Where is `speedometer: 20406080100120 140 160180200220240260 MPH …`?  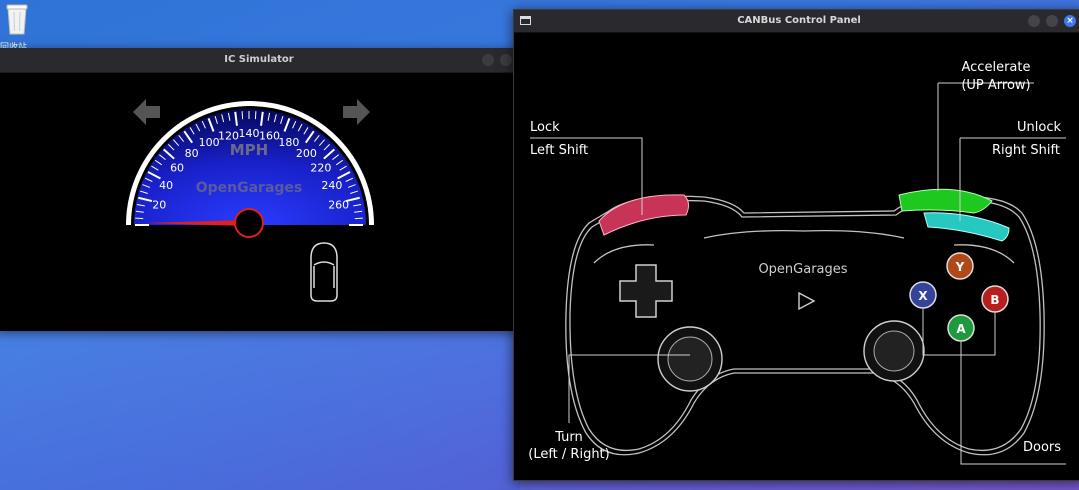 speedometer: 20406080100120 140 160180200220240260 MPH … is located at coordinates (250, 169).